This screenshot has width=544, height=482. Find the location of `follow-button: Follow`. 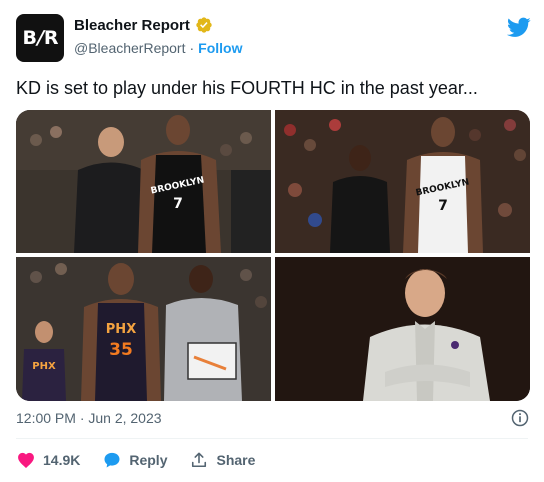

follow-button: Follow is located at coordinates (220, 48).